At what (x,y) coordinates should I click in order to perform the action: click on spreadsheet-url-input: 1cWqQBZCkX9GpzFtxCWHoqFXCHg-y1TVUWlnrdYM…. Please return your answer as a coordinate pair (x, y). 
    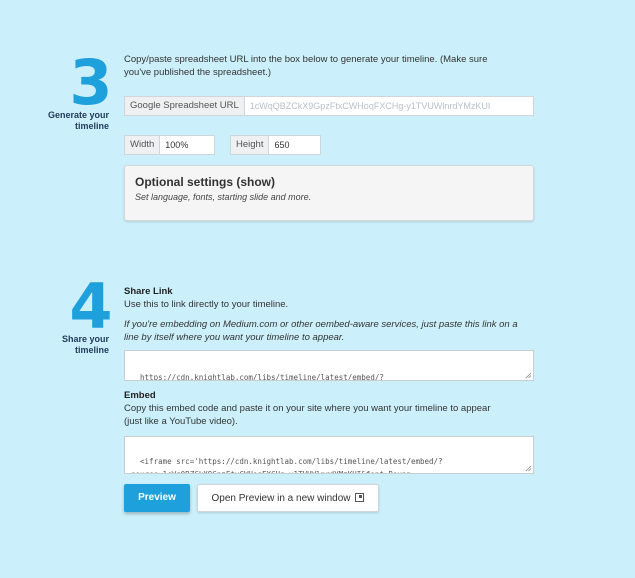
    Looking at the image, I should click on (389, 106).